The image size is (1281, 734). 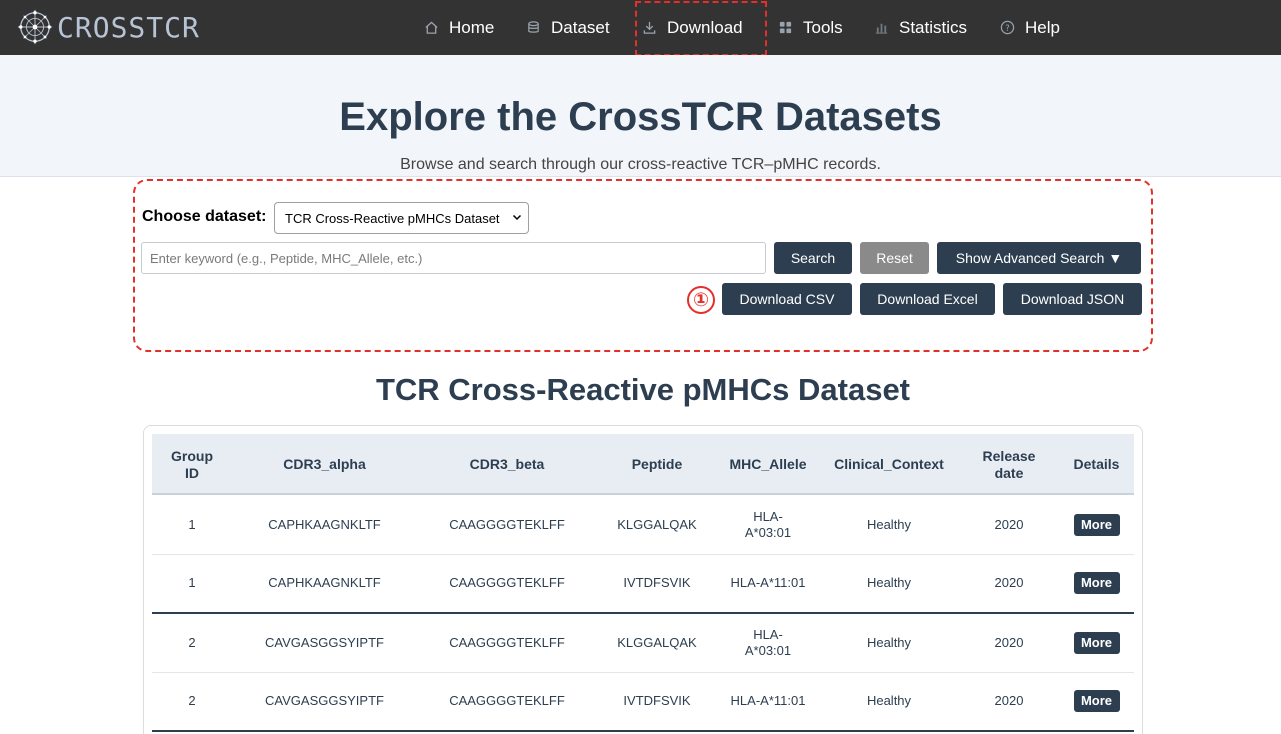 I want to click on advanced-search-toggle: Show Advanced Search ▼, so click(x=1039, y=258).